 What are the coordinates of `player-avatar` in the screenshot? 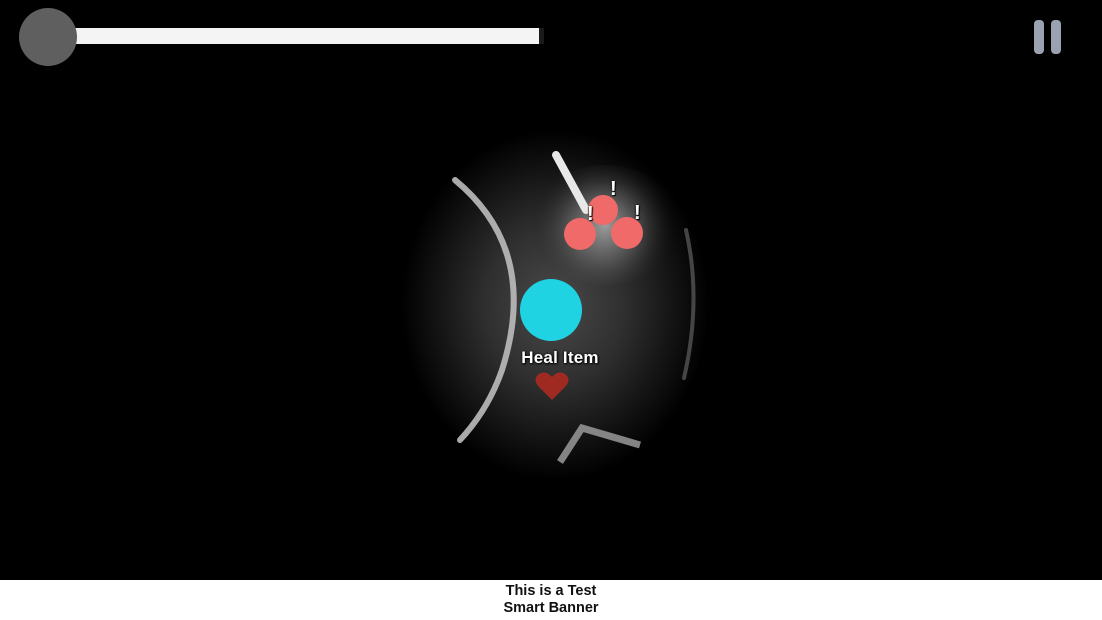 It's located at (48, 37).